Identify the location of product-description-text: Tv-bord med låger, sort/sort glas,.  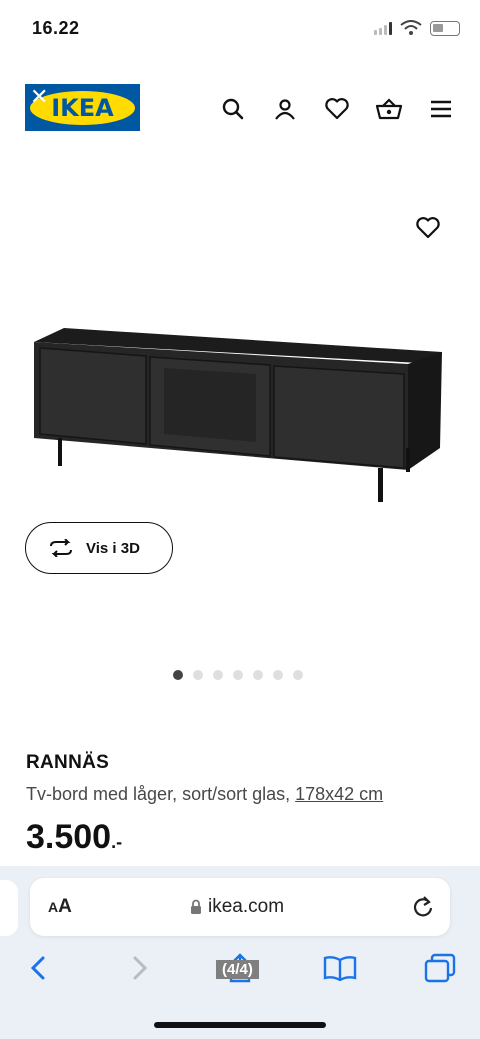
(158, 794).